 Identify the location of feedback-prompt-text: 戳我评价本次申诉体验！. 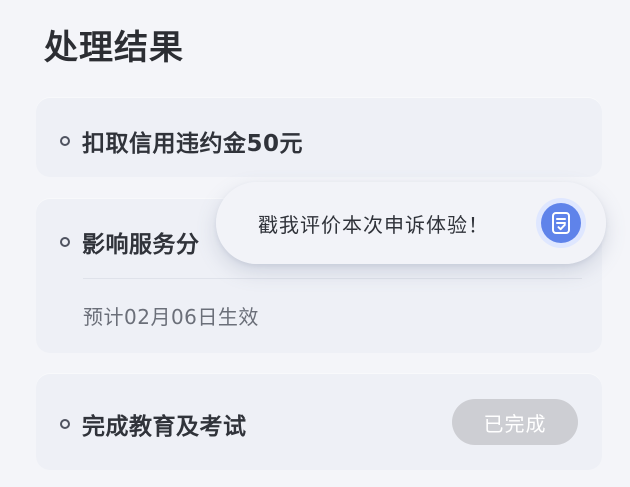
(373, 223).